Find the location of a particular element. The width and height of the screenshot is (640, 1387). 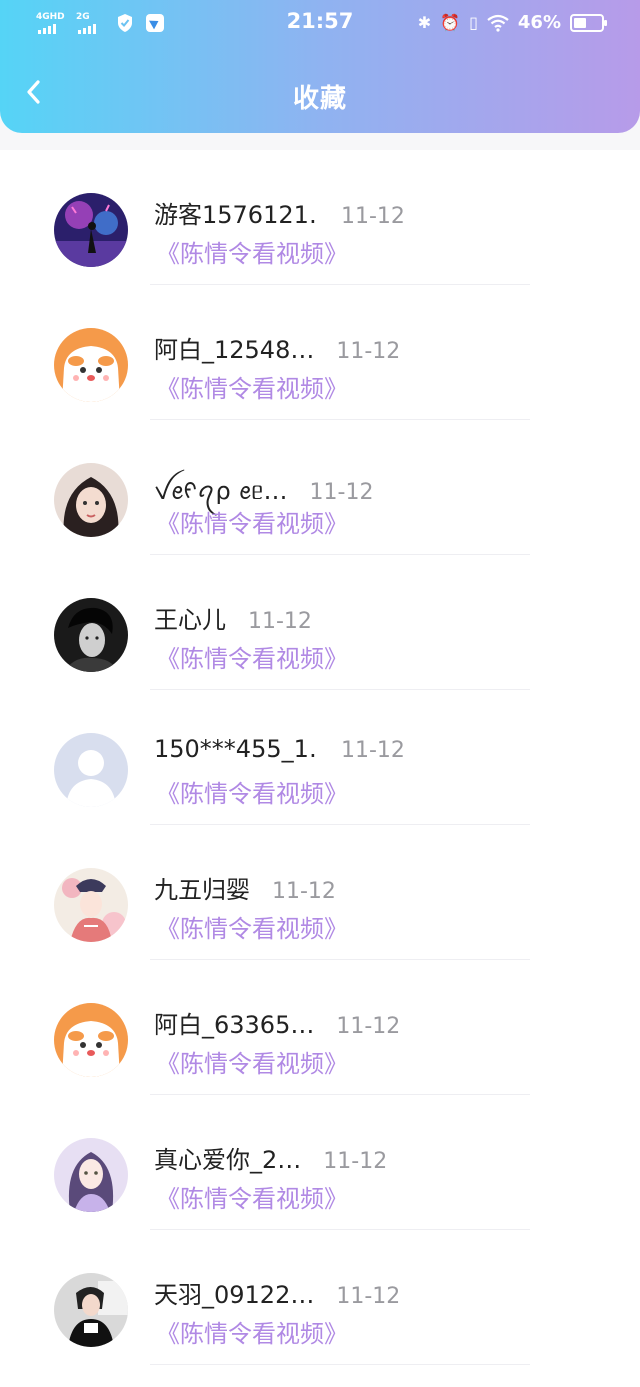

user-name: 王心儿 is located at coordinates (190, 617).